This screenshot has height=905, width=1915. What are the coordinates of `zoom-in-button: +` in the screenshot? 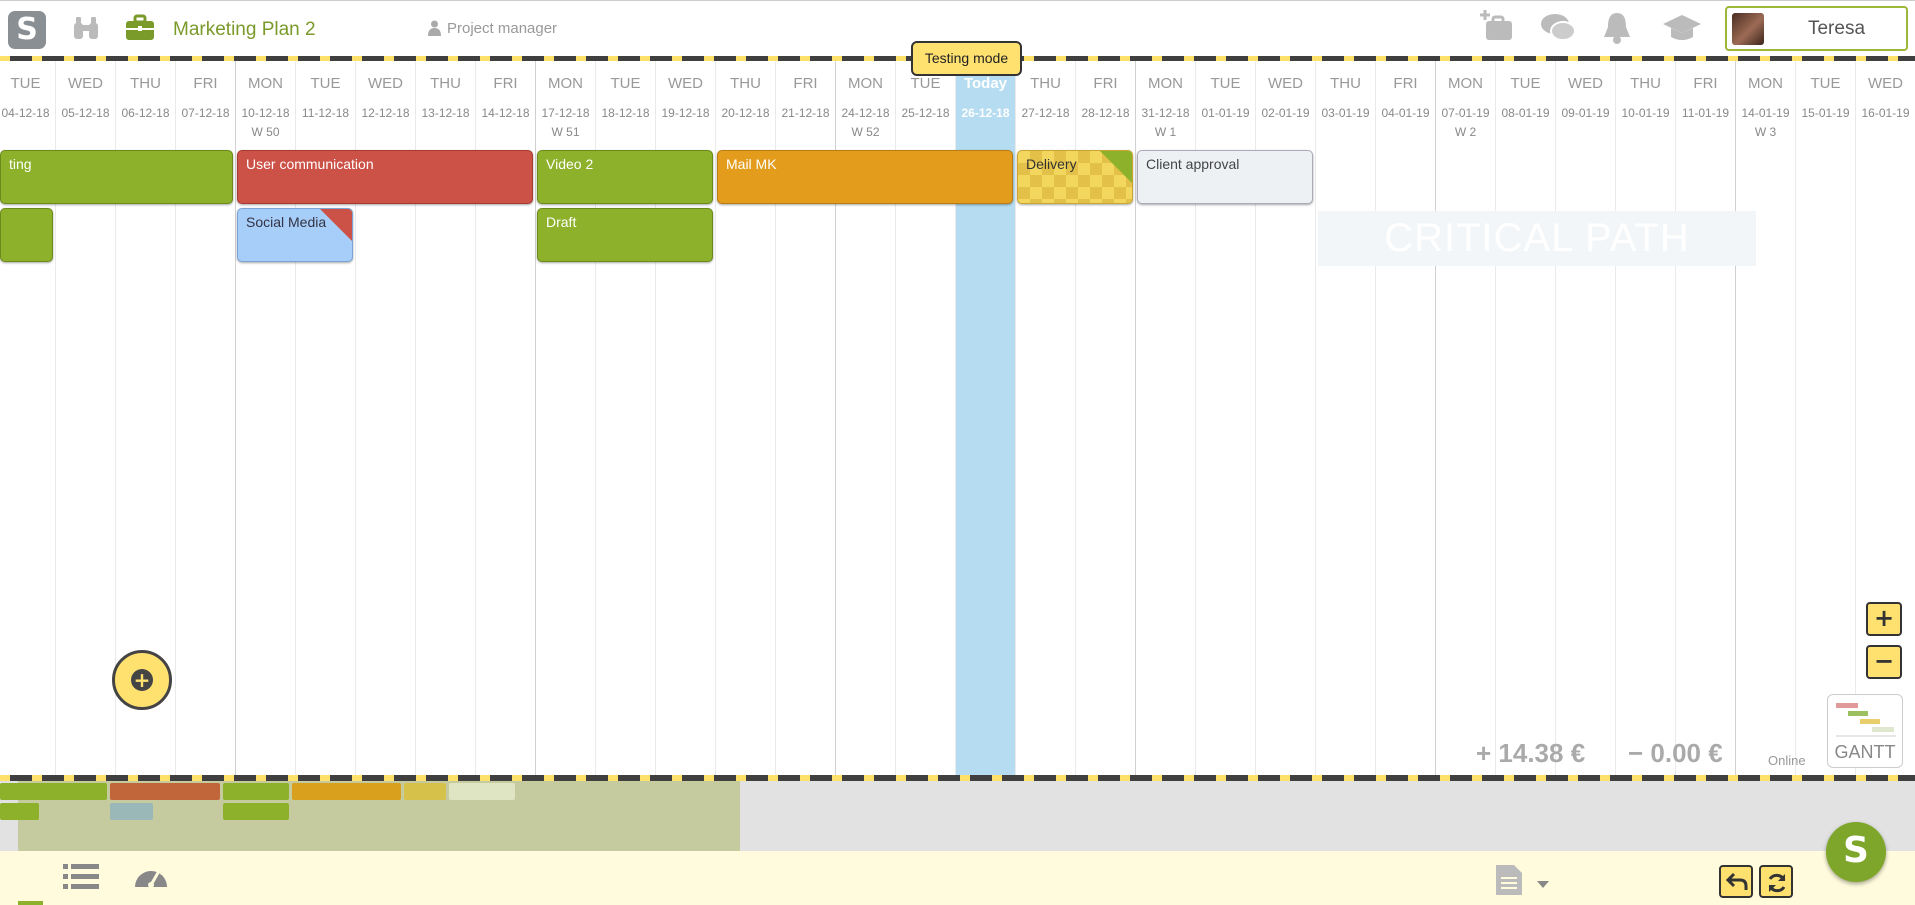 It's located at (1884, 619).